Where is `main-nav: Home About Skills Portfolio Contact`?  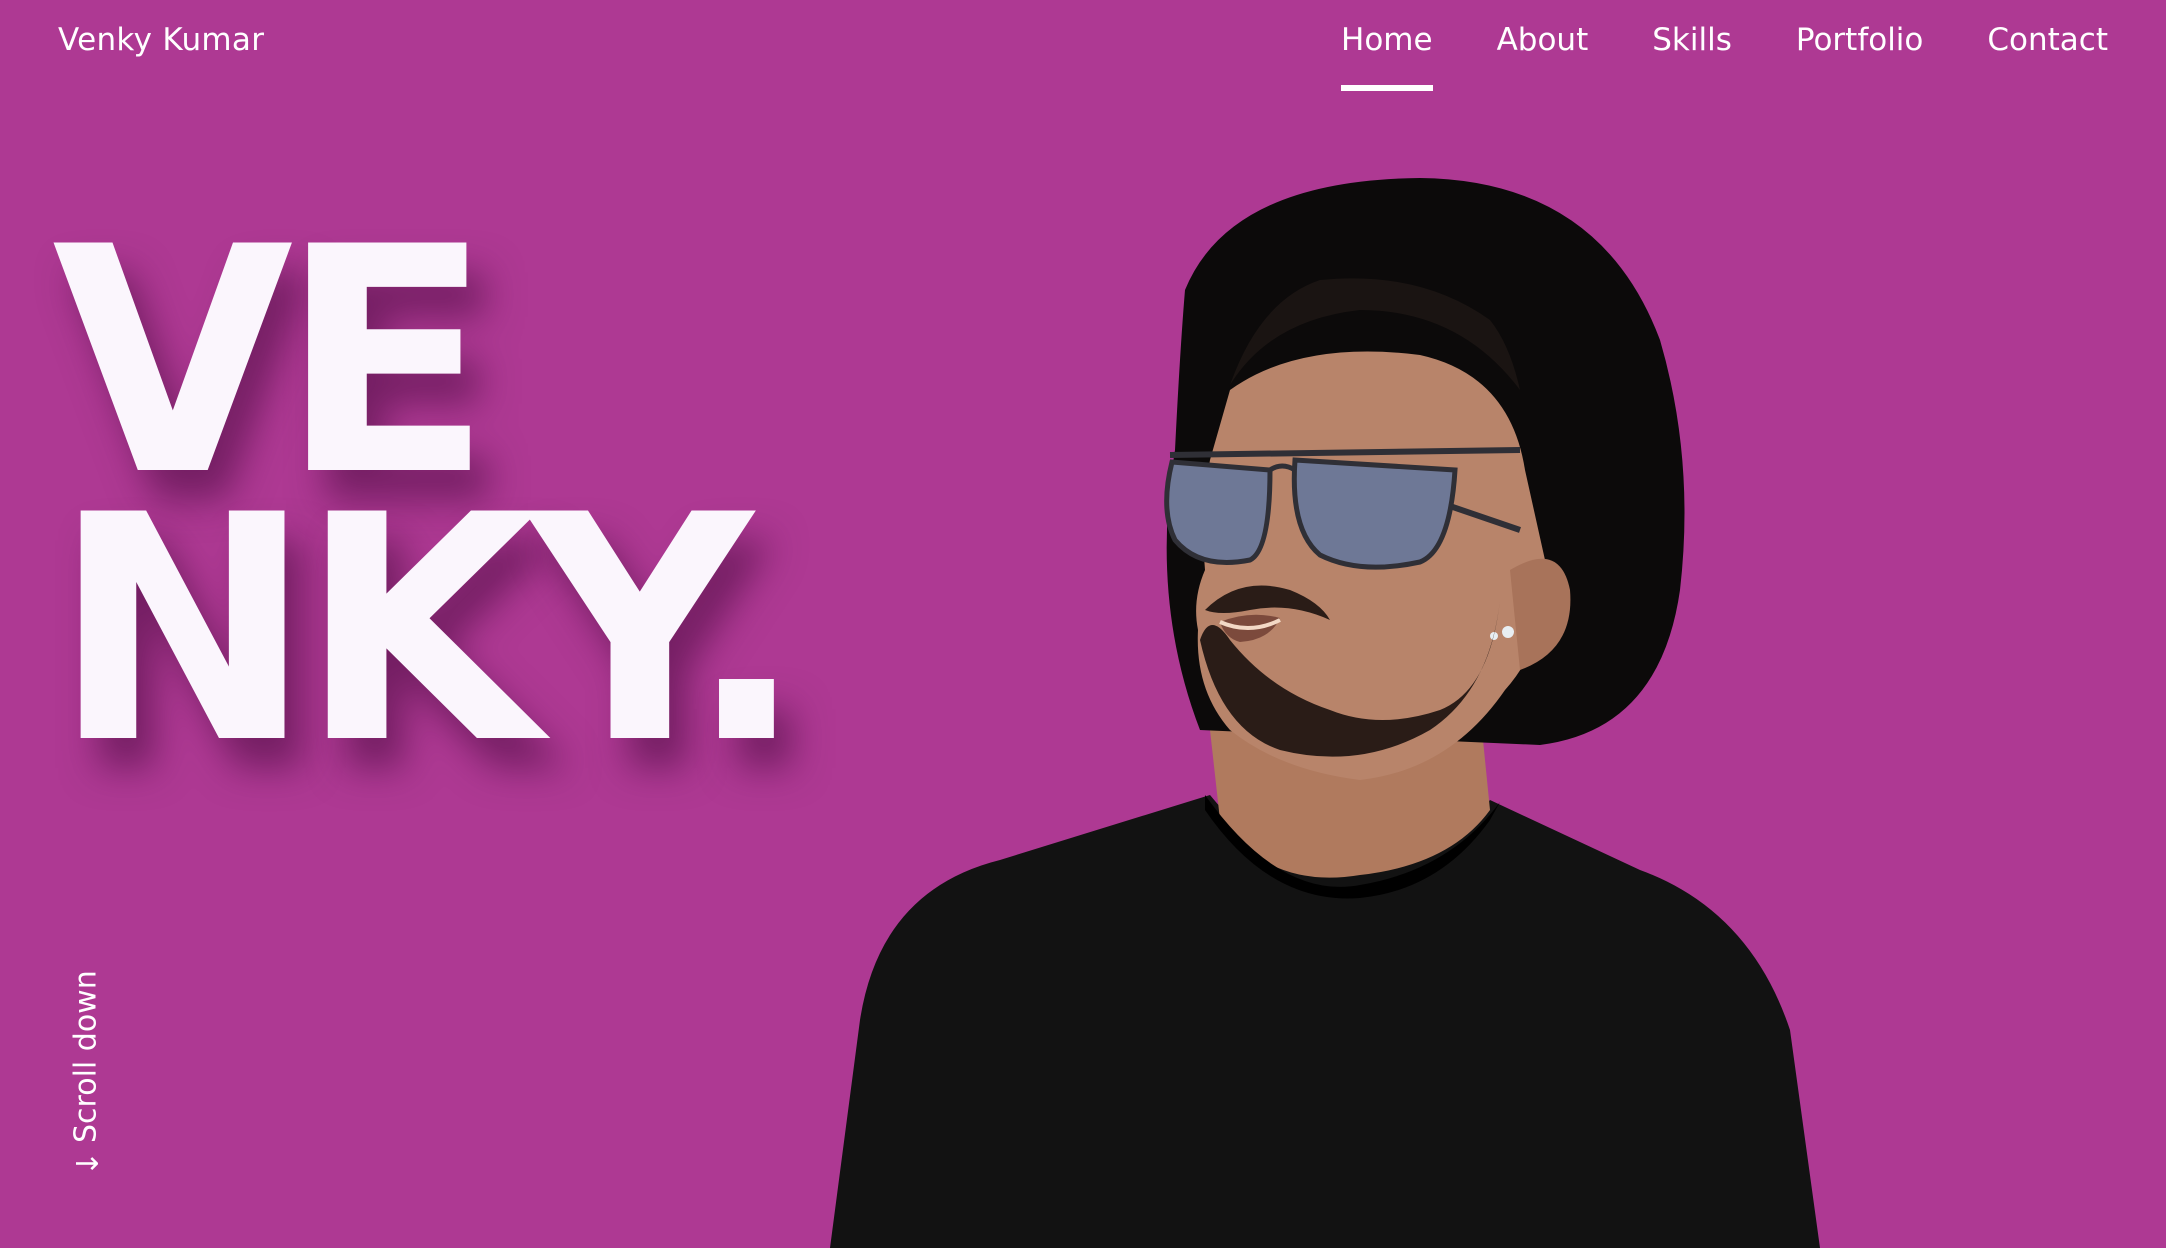 main-nav: Home About Skills Portfolio Contact is located at coordinates (1724, 56).